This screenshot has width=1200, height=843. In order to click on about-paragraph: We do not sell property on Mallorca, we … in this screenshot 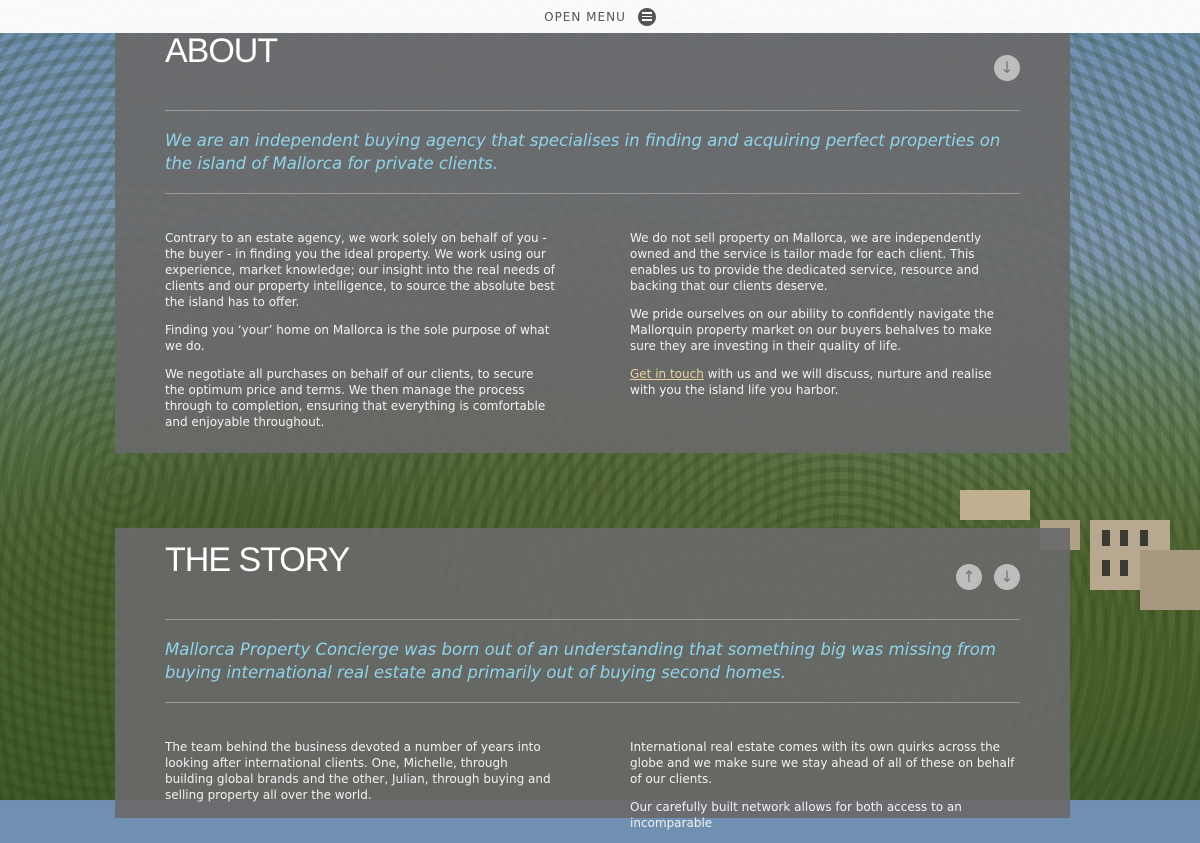, I will do `click(806, 262)`.